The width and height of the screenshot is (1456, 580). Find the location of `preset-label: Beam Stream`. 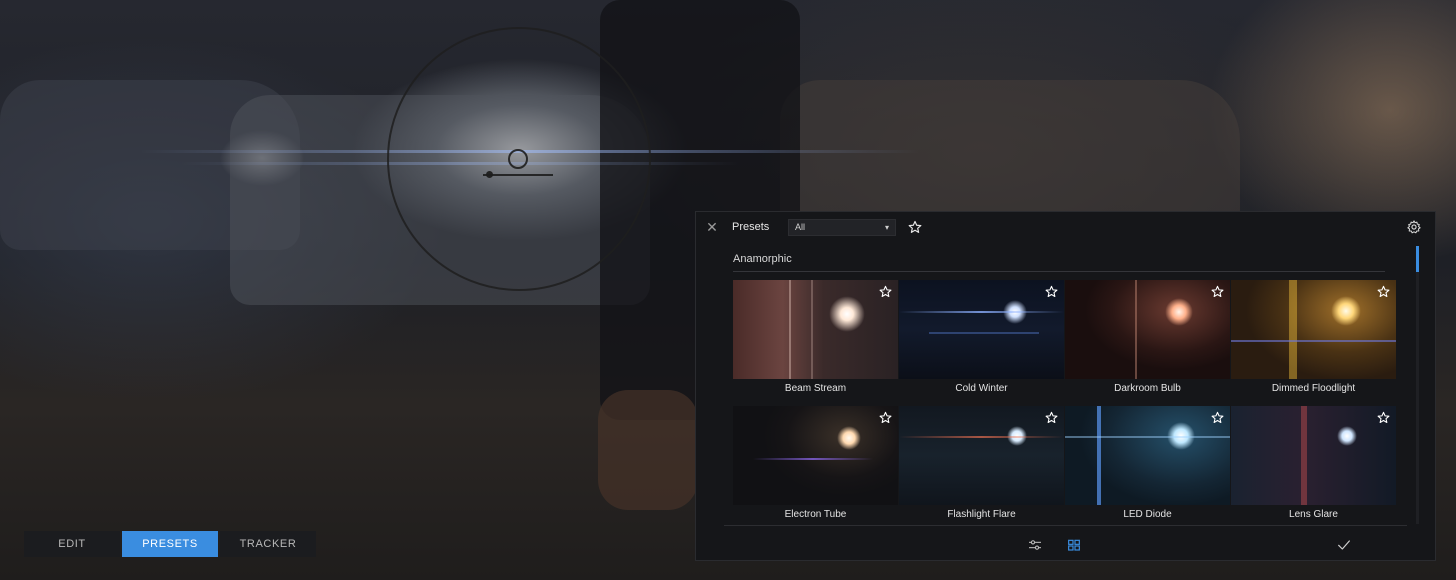

preset-label: Beam Stream is located at coordinates (815, 388).